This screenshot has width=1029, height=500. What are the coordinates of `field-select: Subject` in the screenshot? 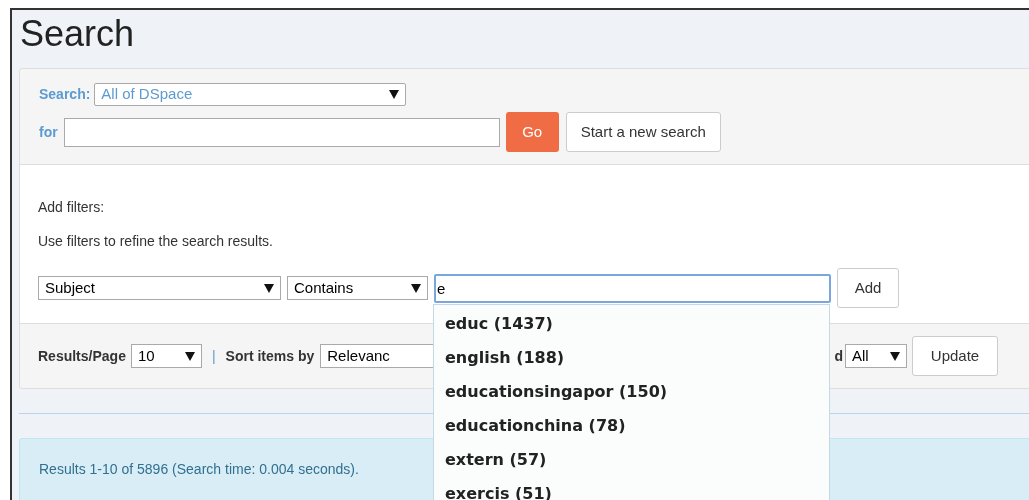 It's located at (159, 288).